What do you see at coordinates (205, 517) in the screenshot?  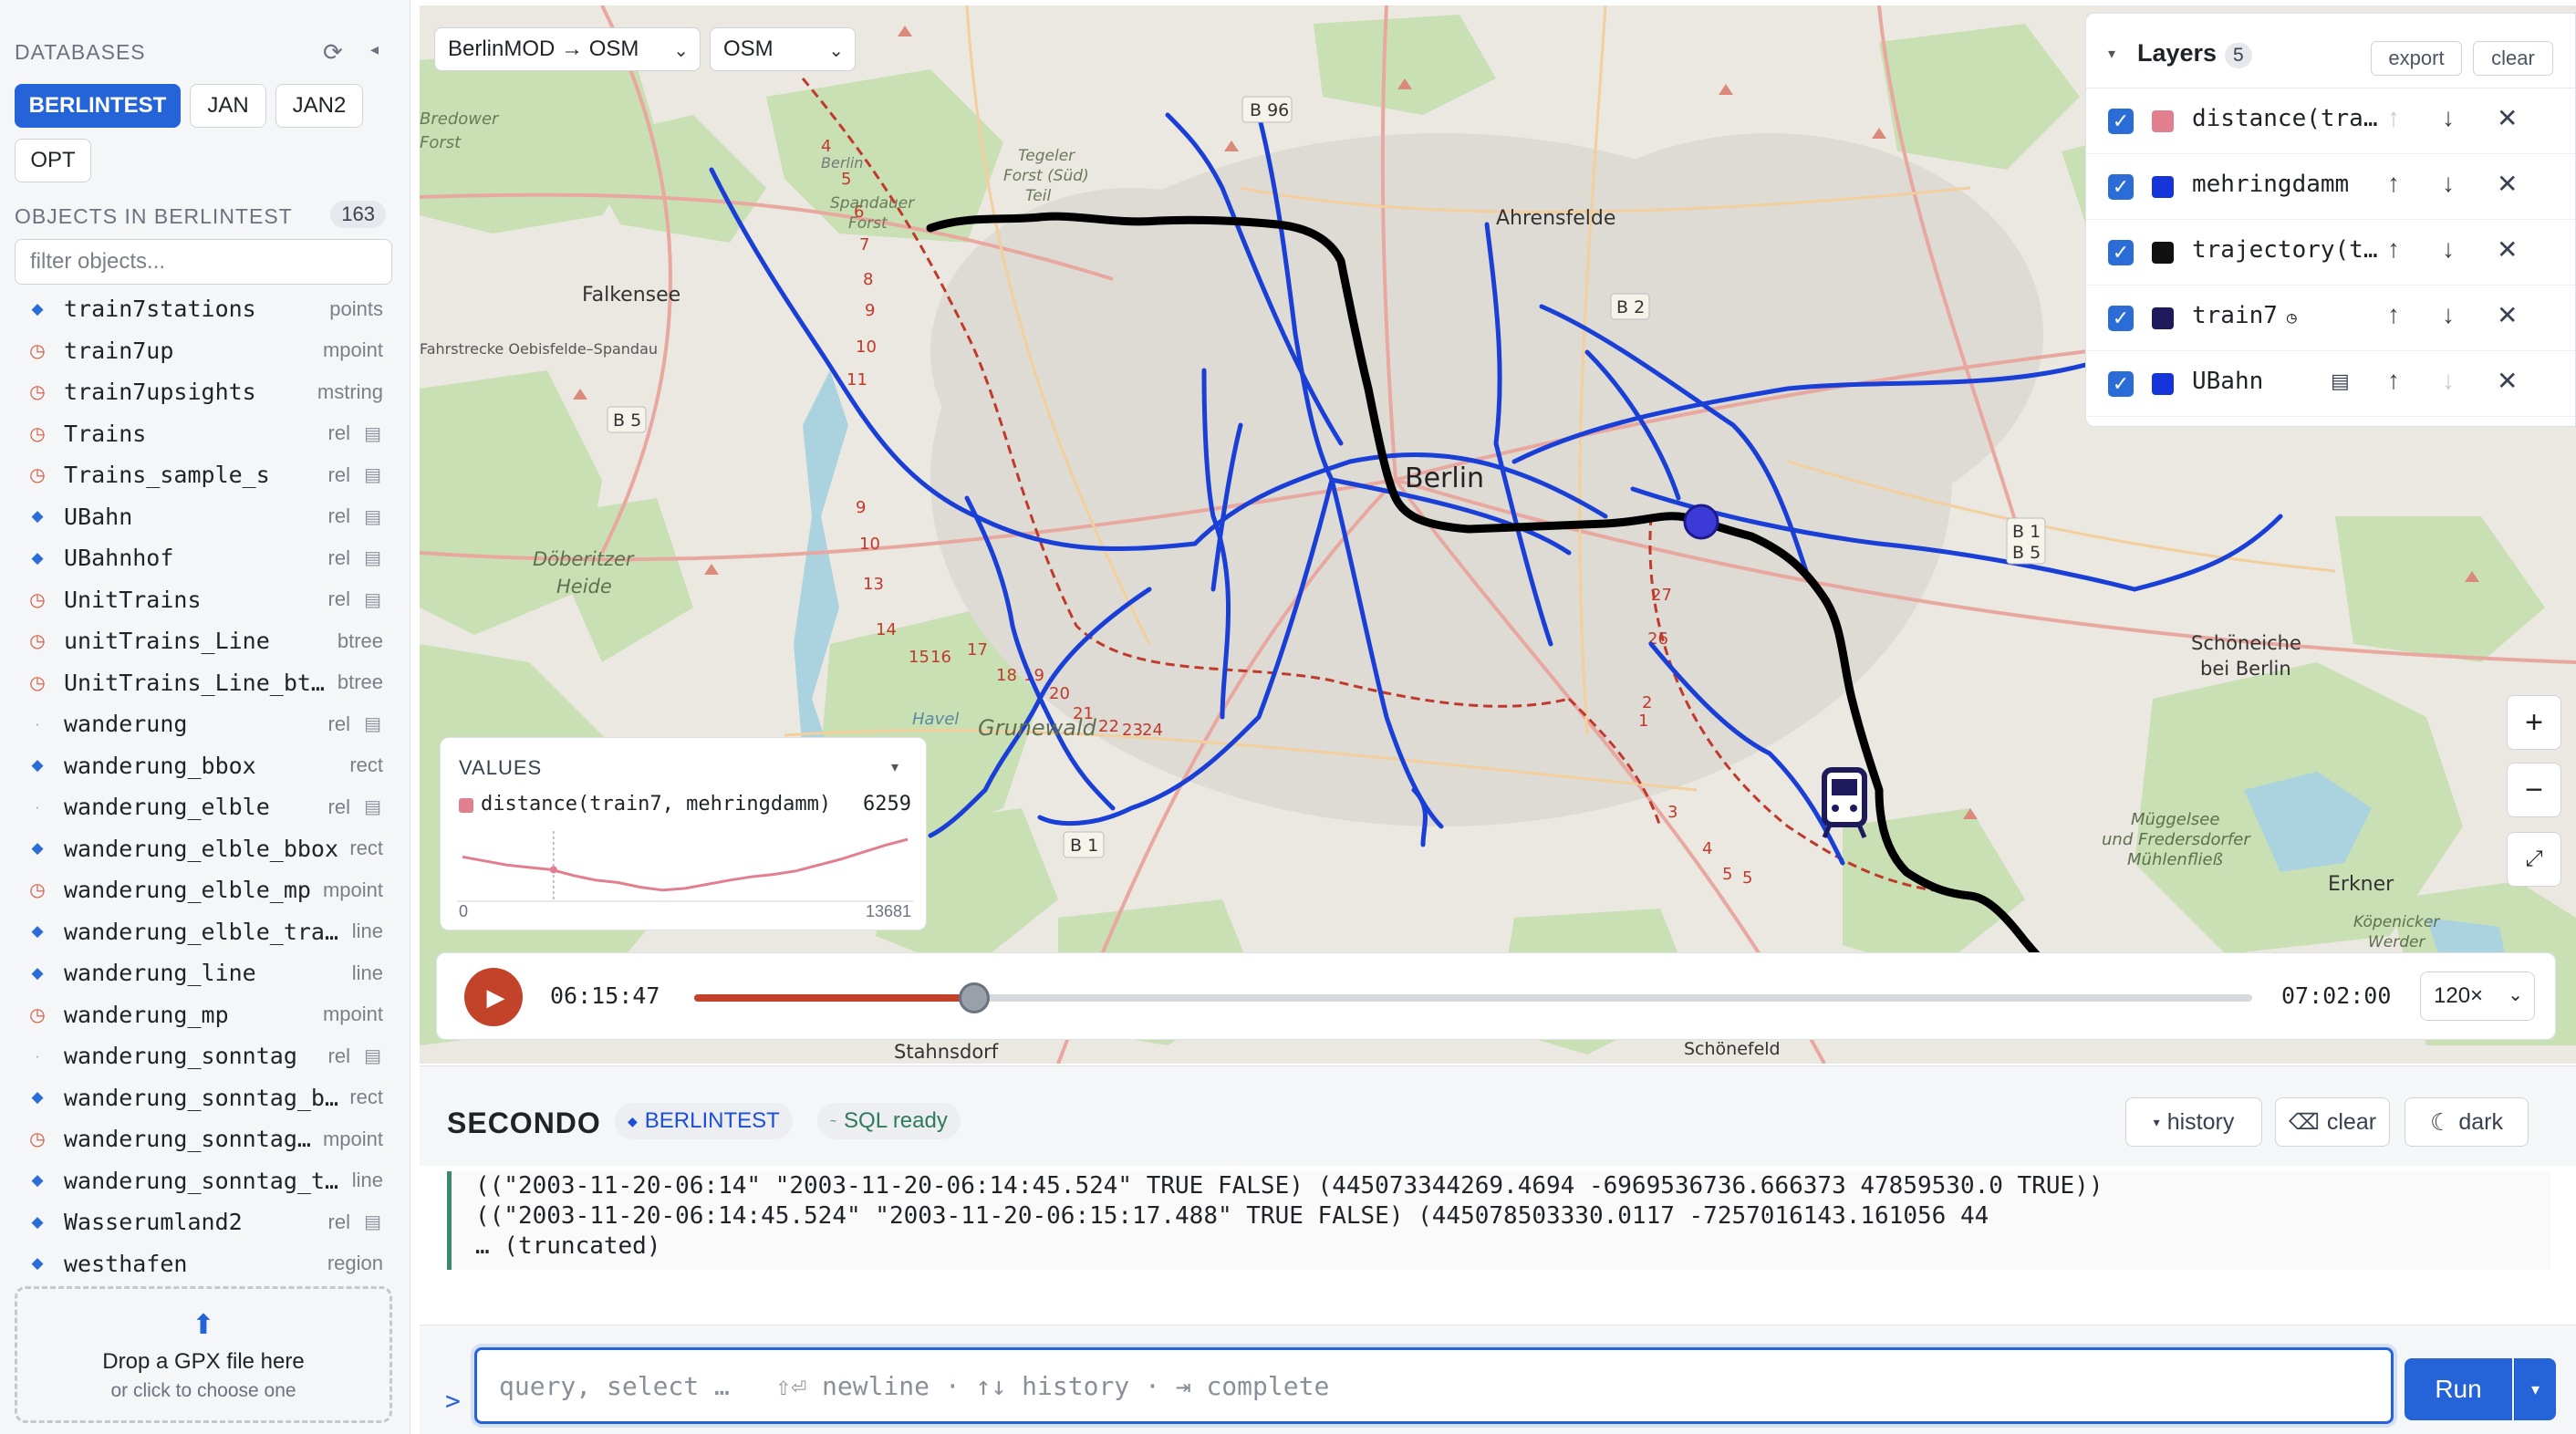 I see `object-list-item: ◆ UBahn rel ▤` at bounding box center [205, 517].